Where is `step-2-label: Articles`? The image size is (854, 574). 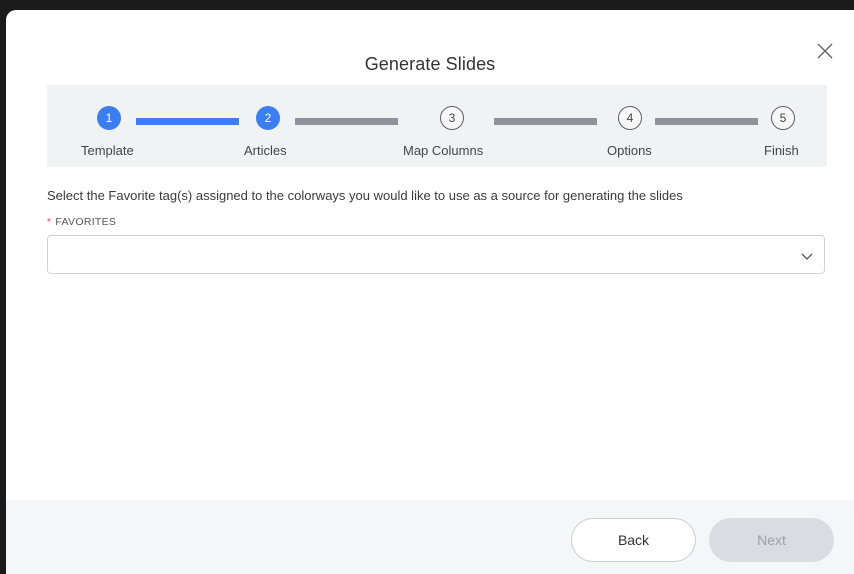
step-2-label: Articles is located at coordinates (265, 150).